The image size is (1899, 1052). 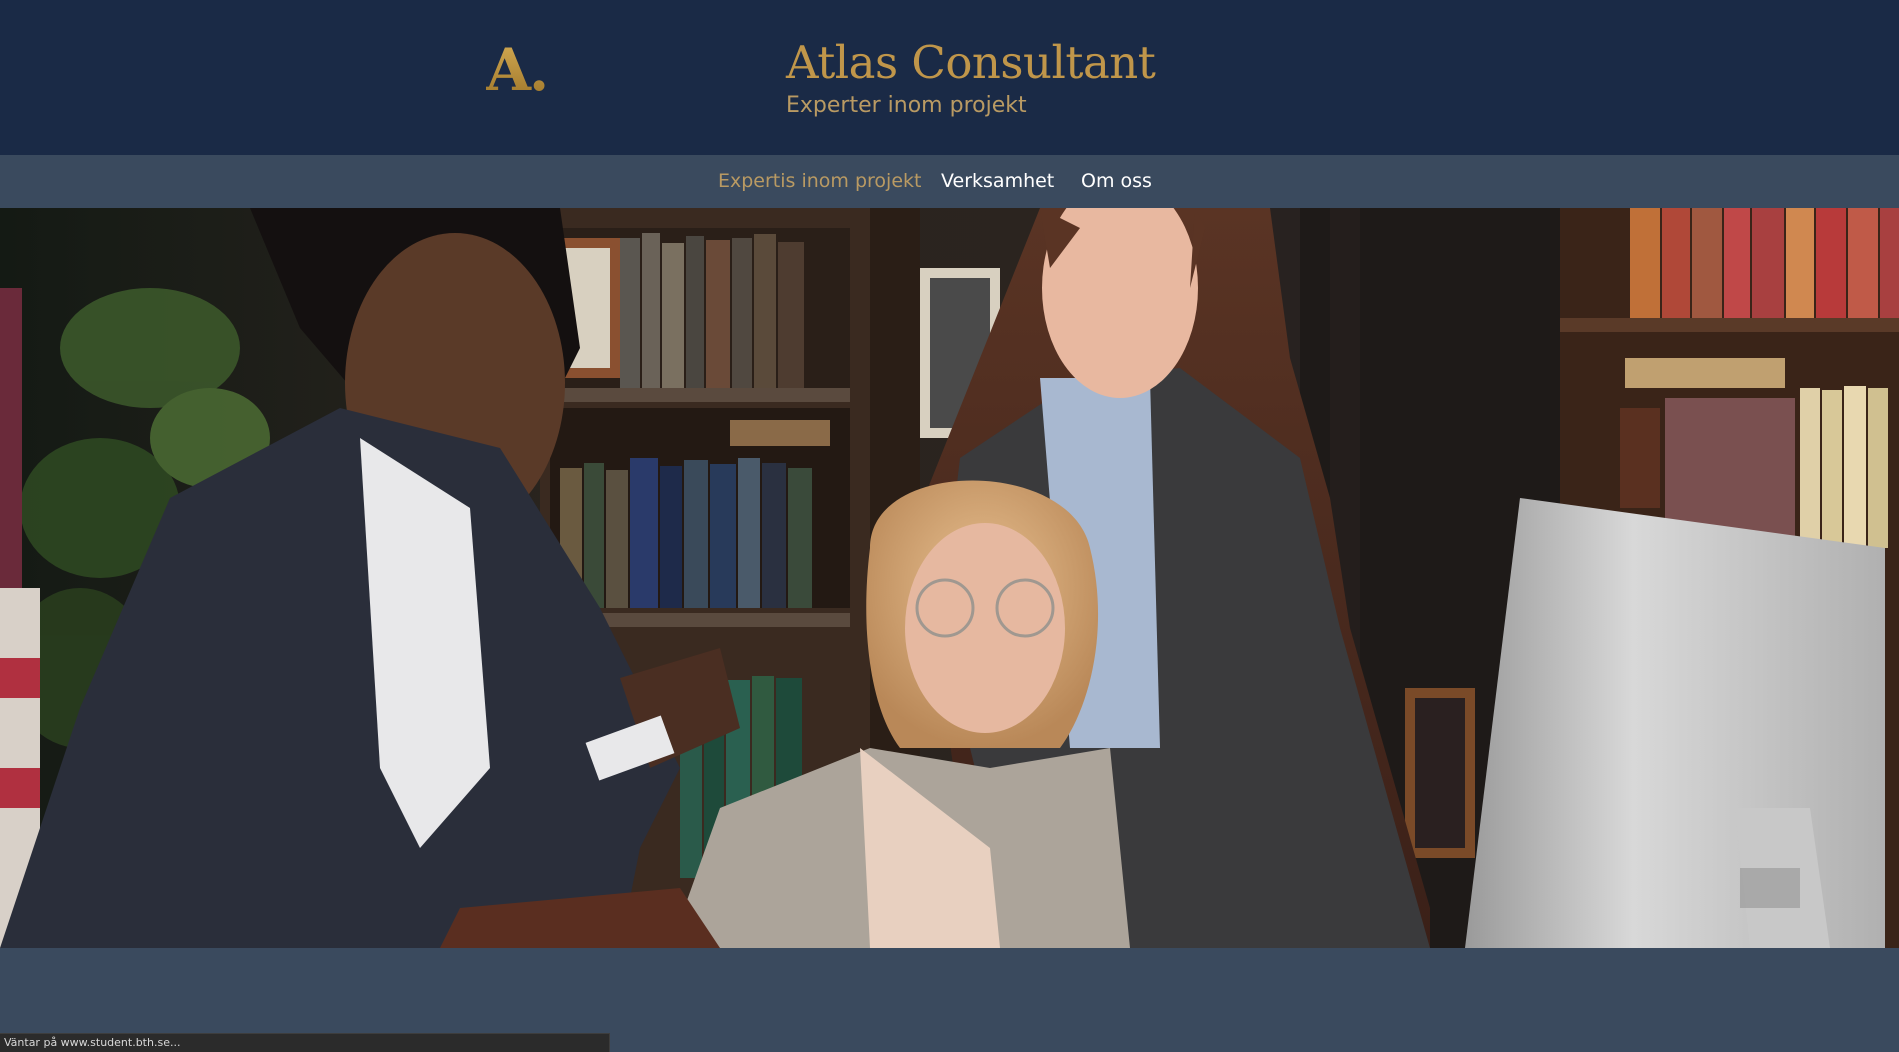 What do you see at coordinates (971, 62) in the screenshot?
I see `brand-title: Atlas Consultant` at bounding box center [971, 62].